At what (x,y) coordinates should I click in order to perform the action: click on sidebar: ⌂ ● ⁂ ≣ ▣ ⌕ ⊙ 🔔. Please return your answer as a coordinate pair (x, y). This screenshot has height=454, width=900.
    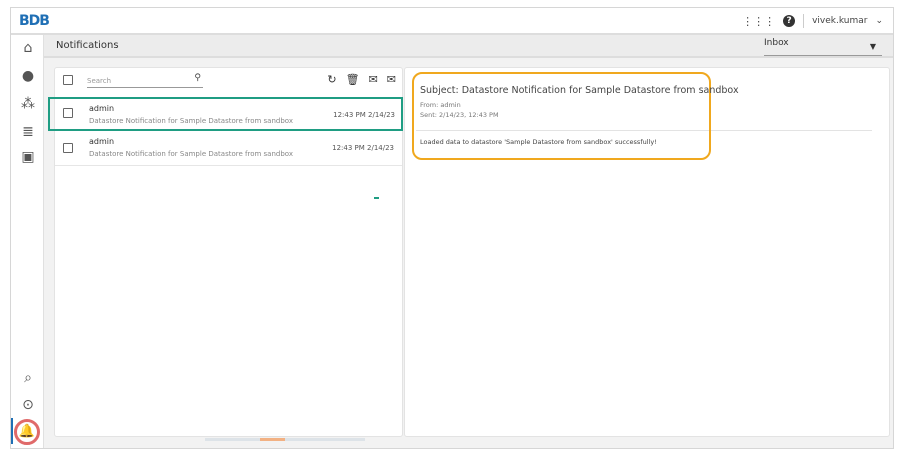
    Looking at the image, I should click on (27, 241).